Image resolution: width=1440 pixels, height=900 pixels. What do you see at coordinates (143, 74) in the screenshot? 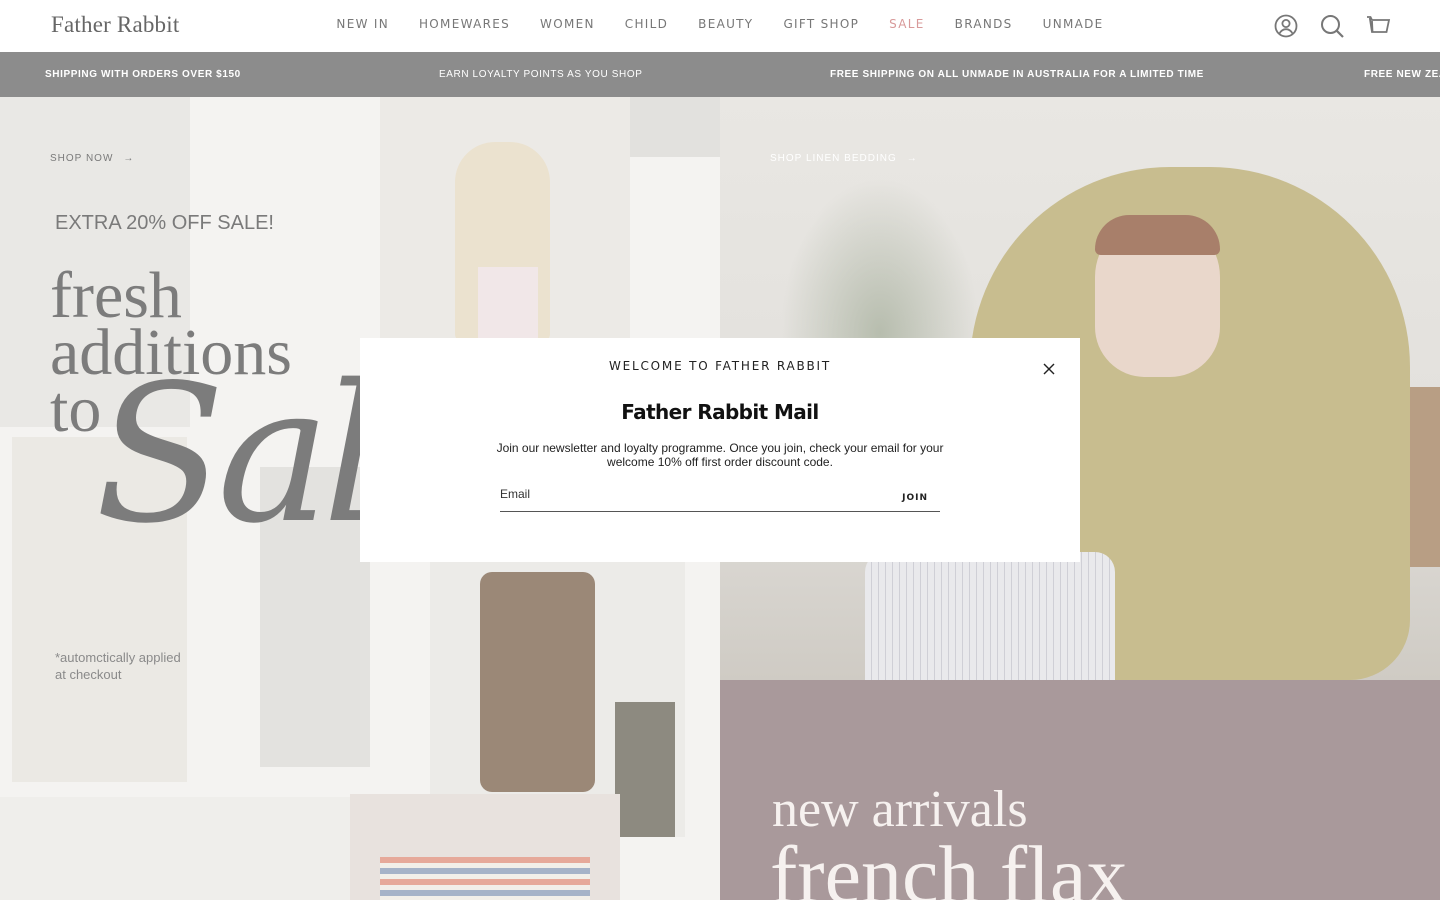
I see `announcement-item: SHIPPING WITH ORDERS OVER $150` at bounding box center [143, 74].